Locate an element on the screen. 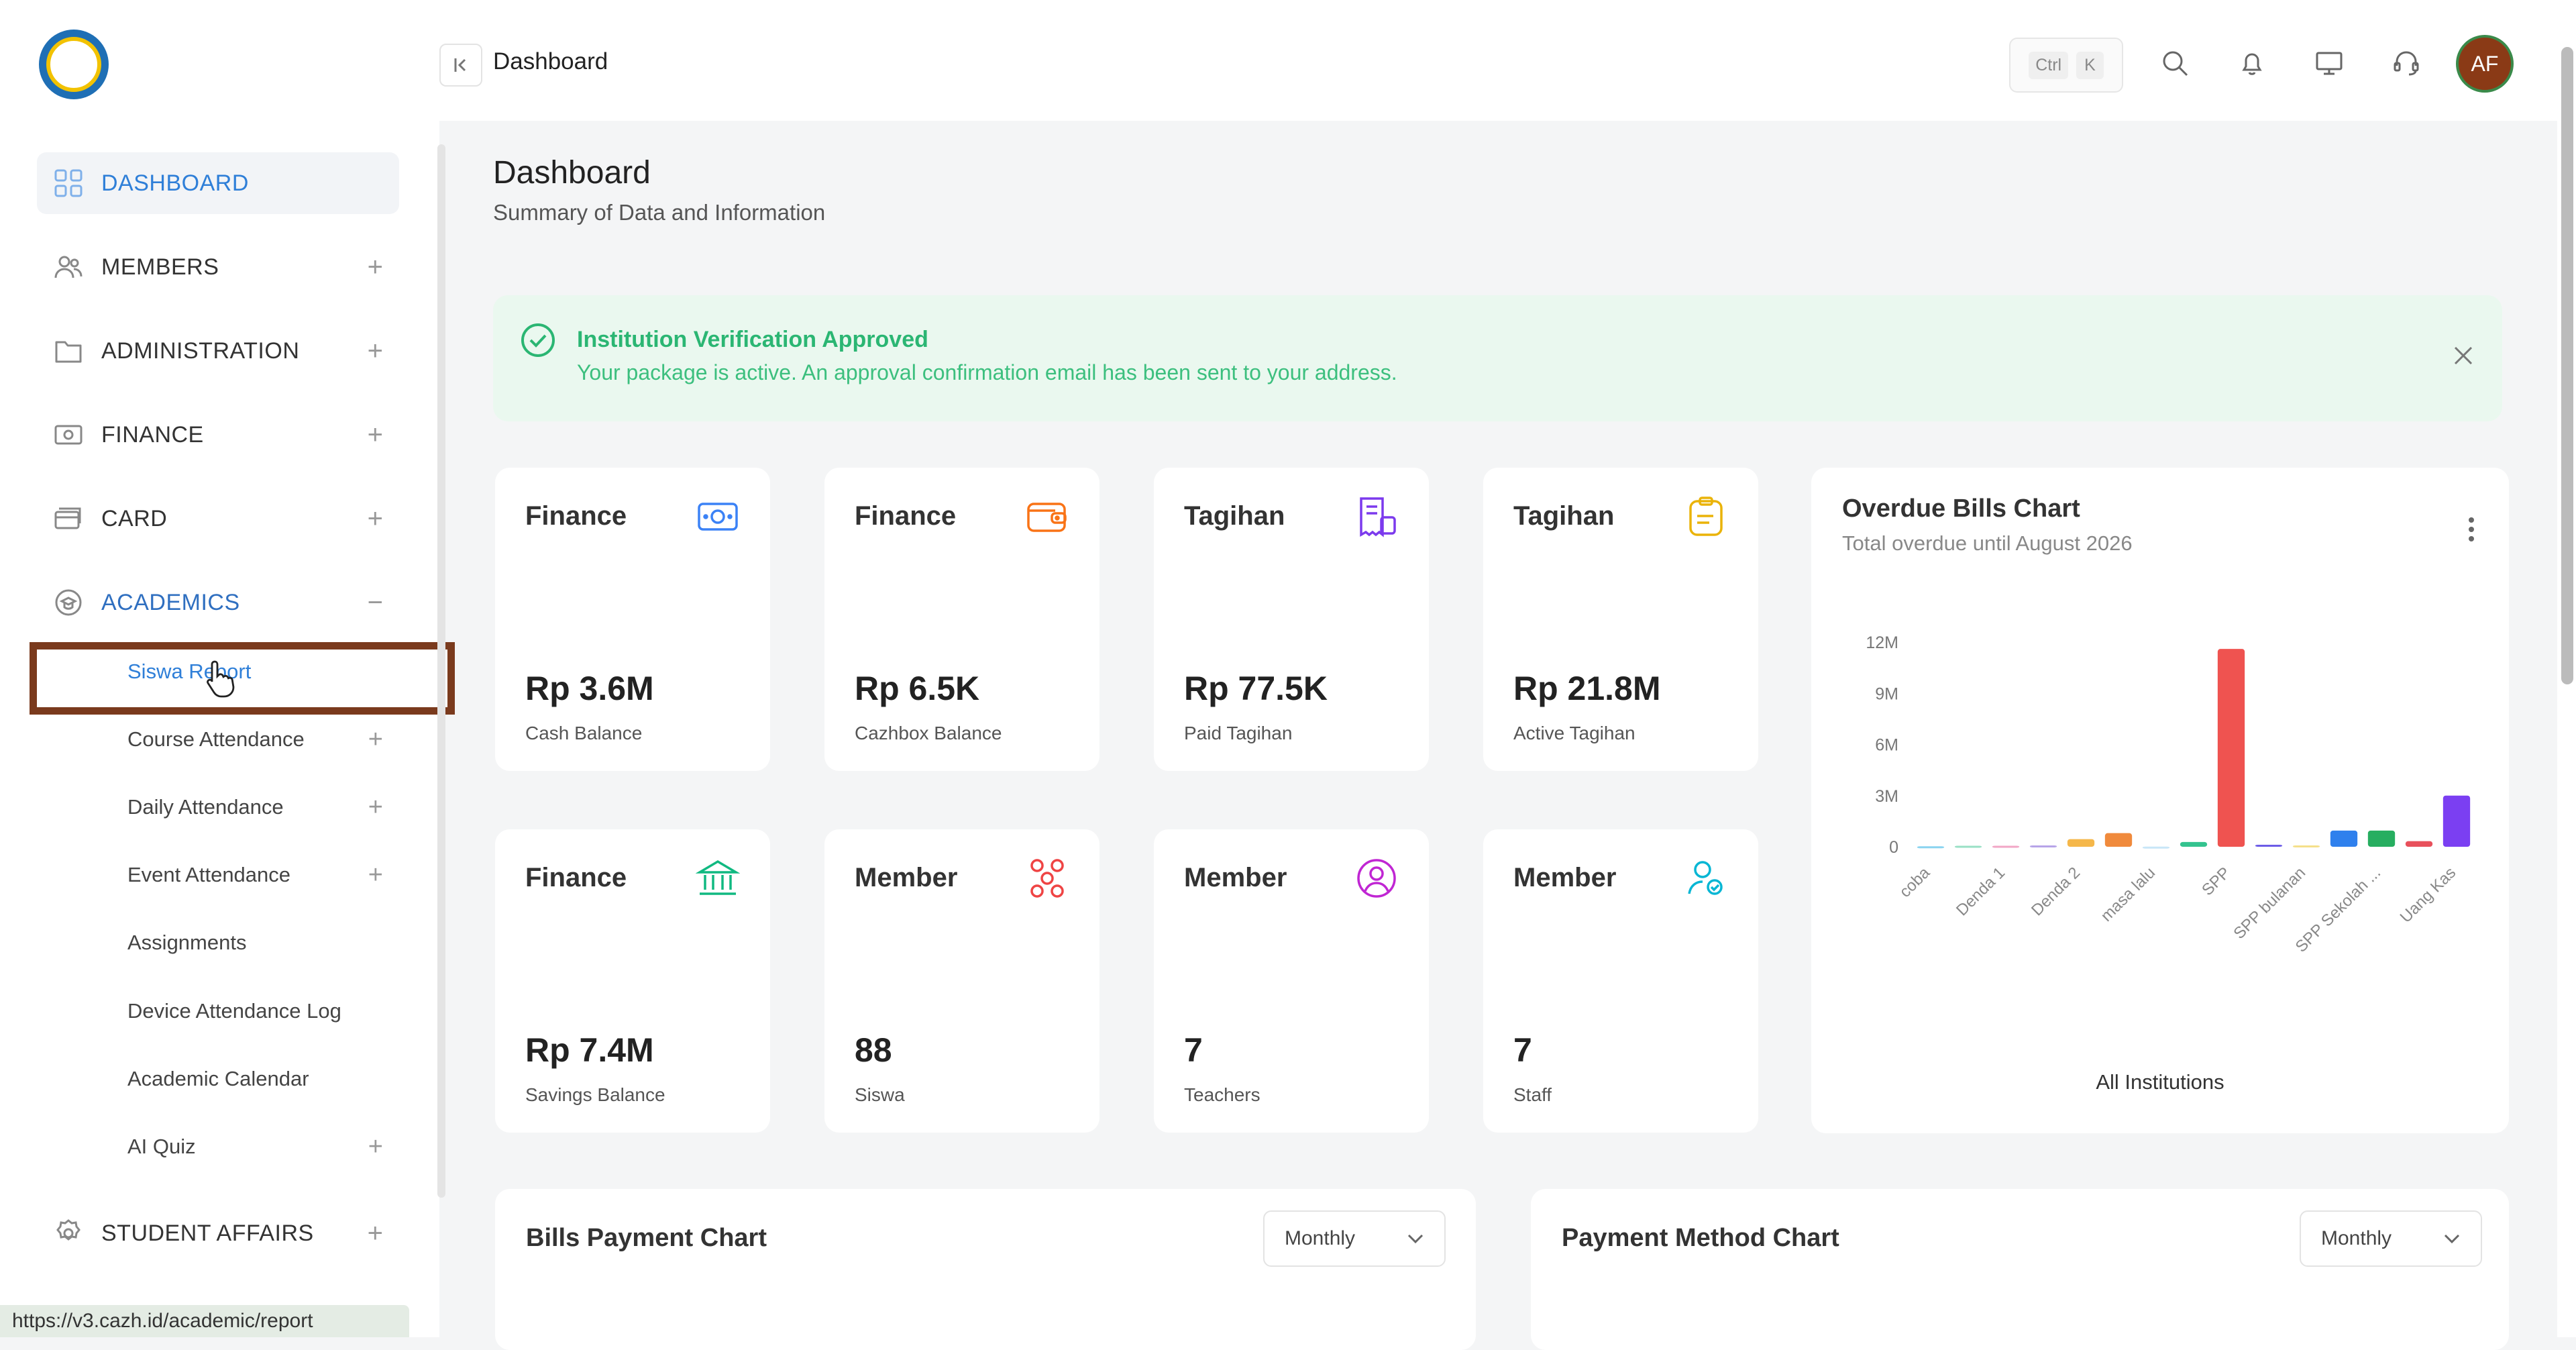 This screenshot has width=2576, height=1350. clipboard-icon is located at coordinates (1706, 516).